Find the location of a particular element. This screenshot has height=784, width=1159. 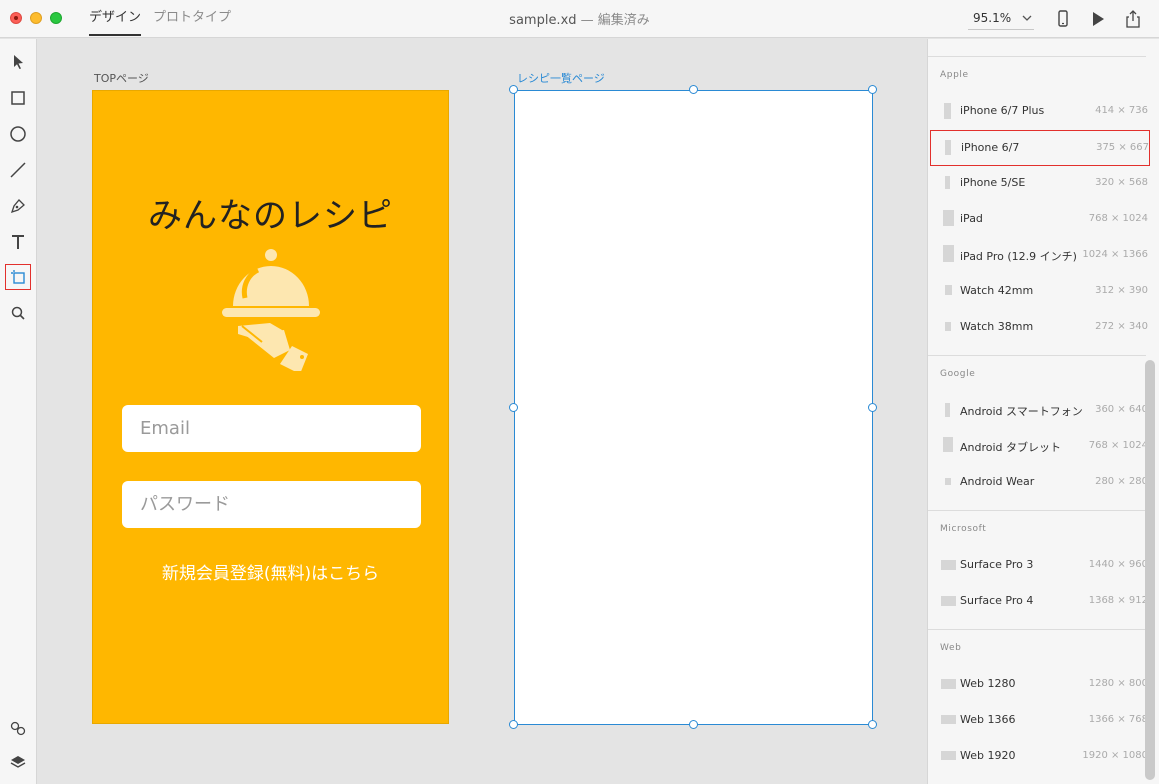

preset-name: iPhone 6/7 is located at coordinates (990, 147).